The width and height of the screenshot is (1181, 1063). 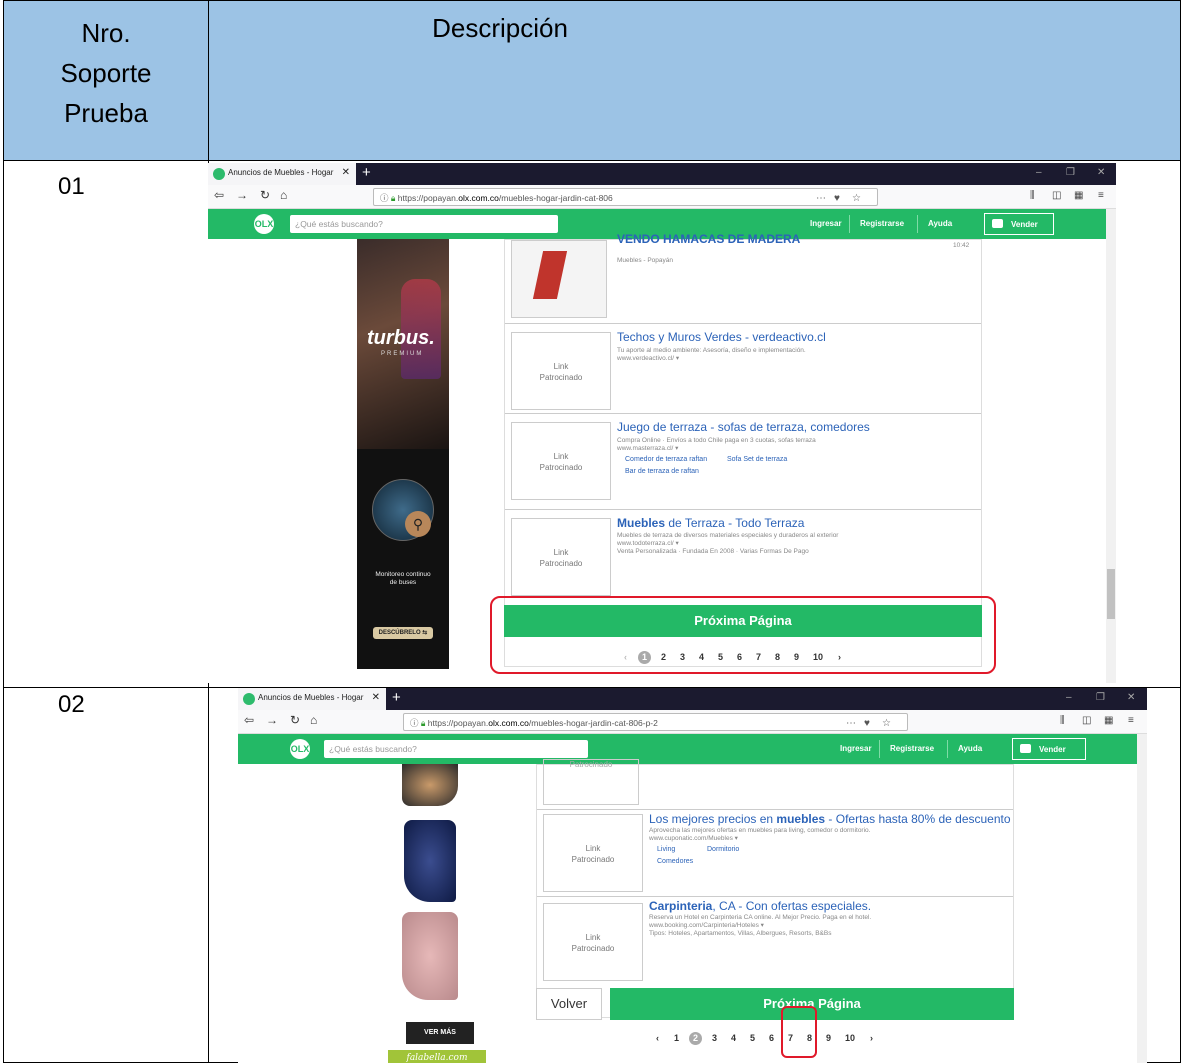 I want to click on listing-thumbnail, so click(x=559, y=279).